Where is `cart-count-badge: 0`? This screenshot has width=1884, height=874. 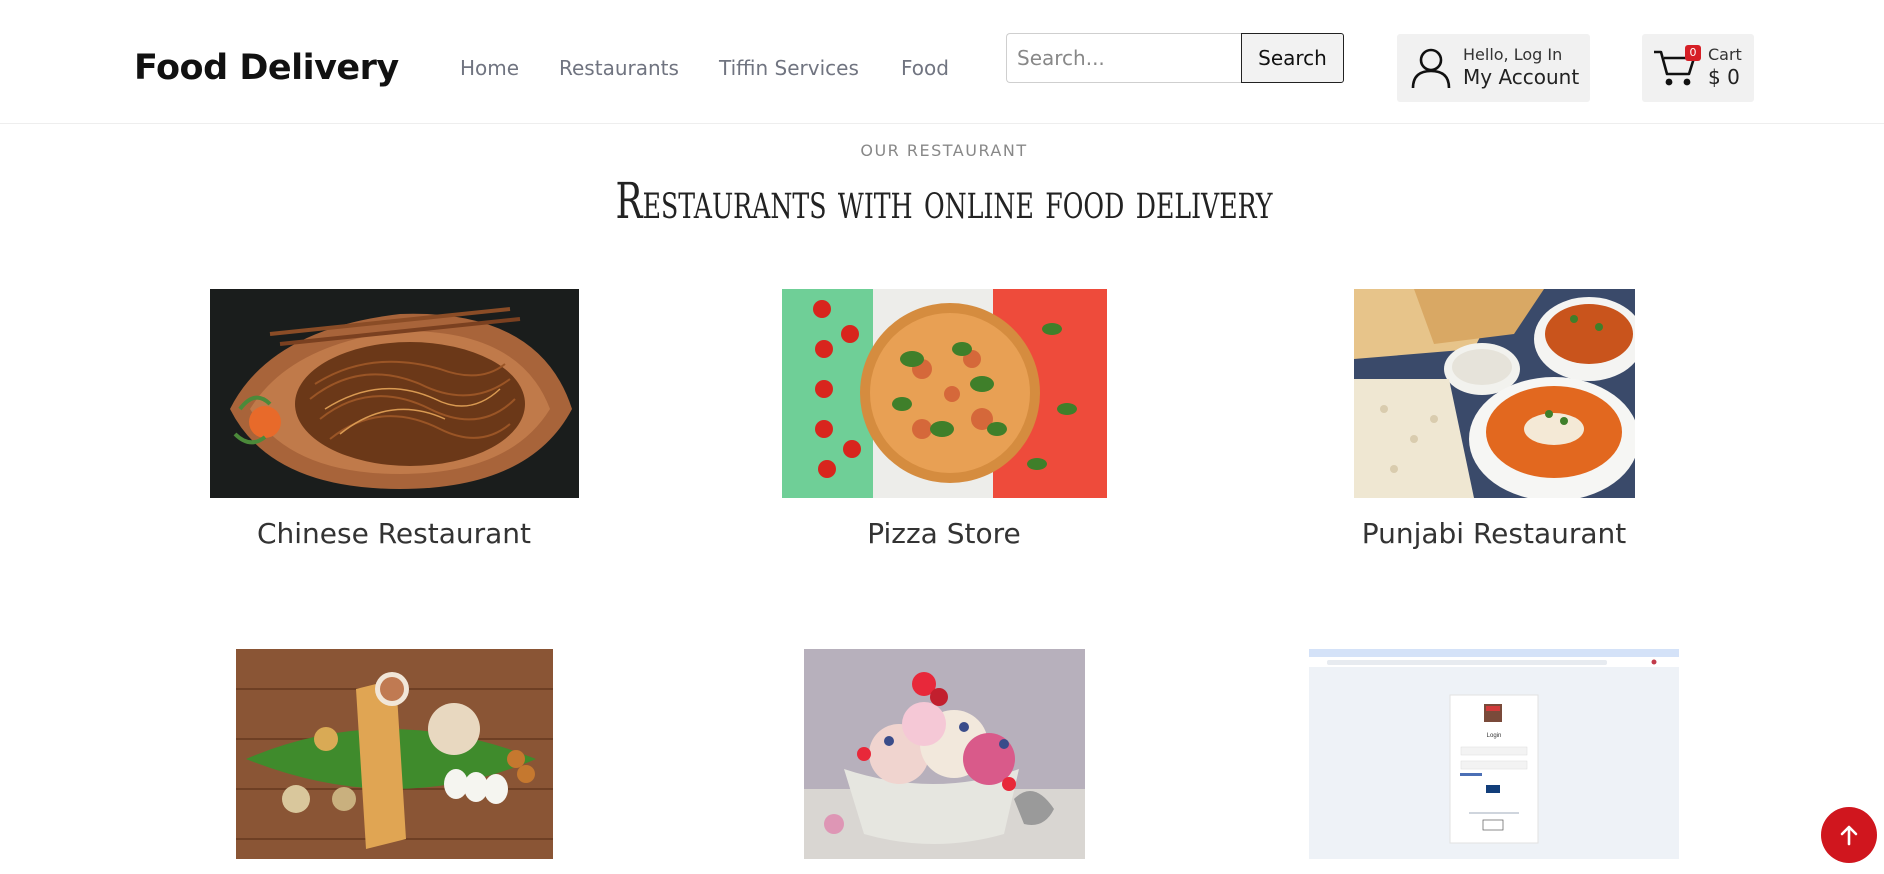 cart-count-badge: 0 is located at coordinates (1693, 53).